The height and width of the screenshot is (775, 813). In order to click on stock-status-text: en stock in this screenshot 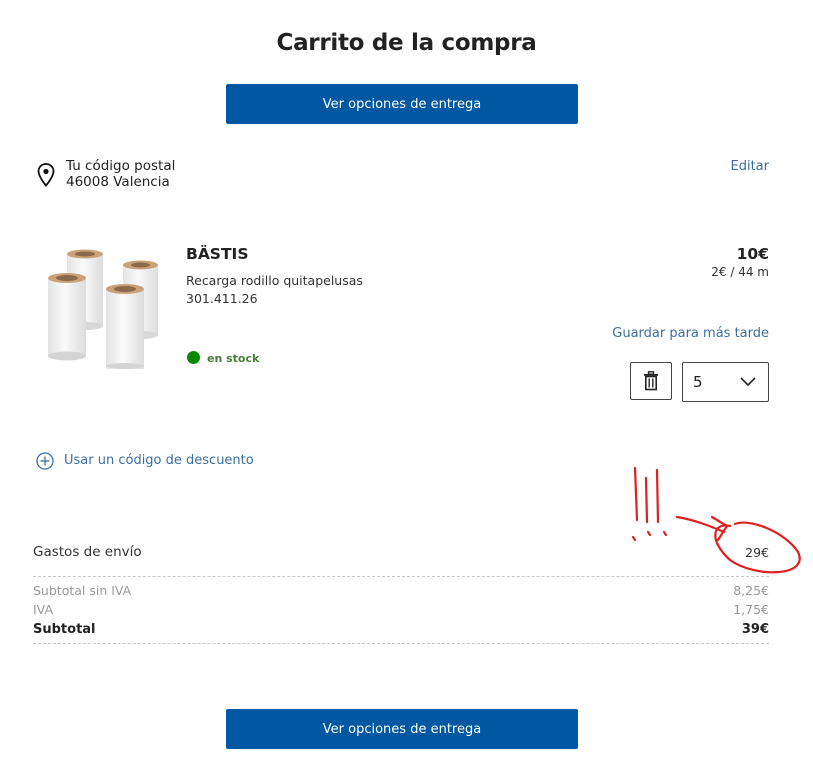, I will do `click(233, 358)`.